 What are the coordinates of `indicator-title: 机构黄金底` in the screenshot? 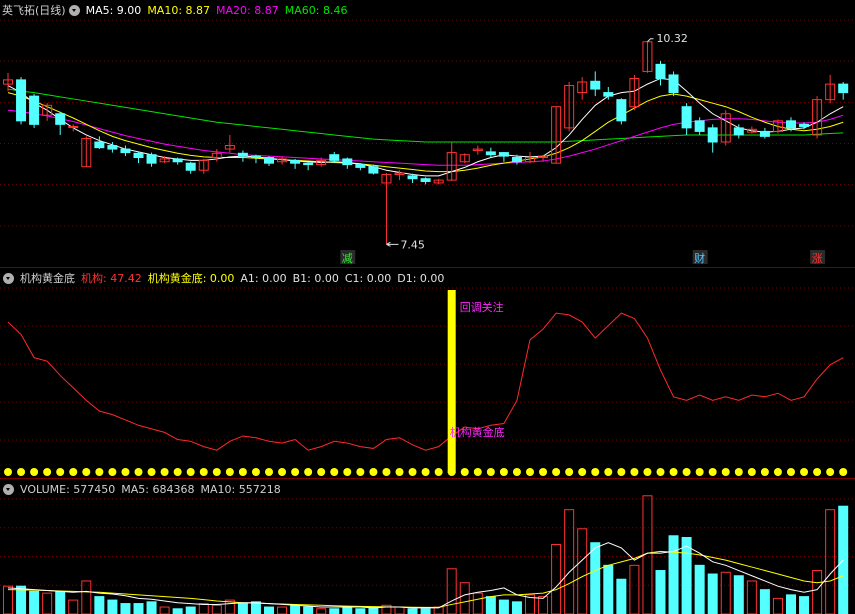 It's located at (47, 278).